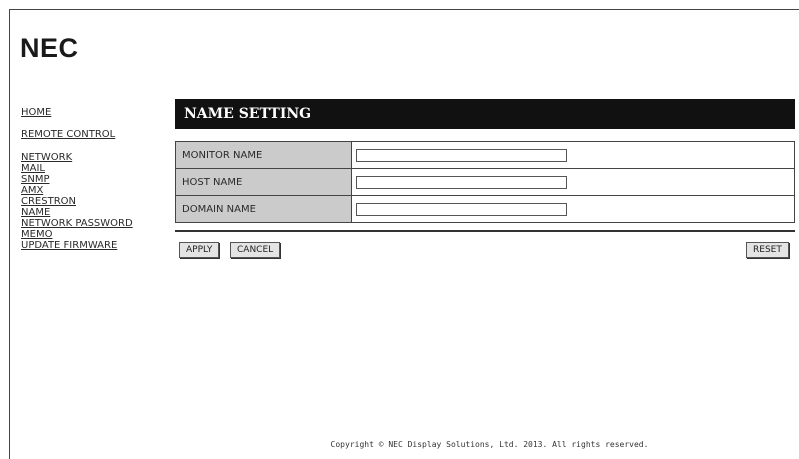  Describe the element at coordinates (35, 180) in the screenshot. I see `nav-snmp-link: SNMP` at that location.